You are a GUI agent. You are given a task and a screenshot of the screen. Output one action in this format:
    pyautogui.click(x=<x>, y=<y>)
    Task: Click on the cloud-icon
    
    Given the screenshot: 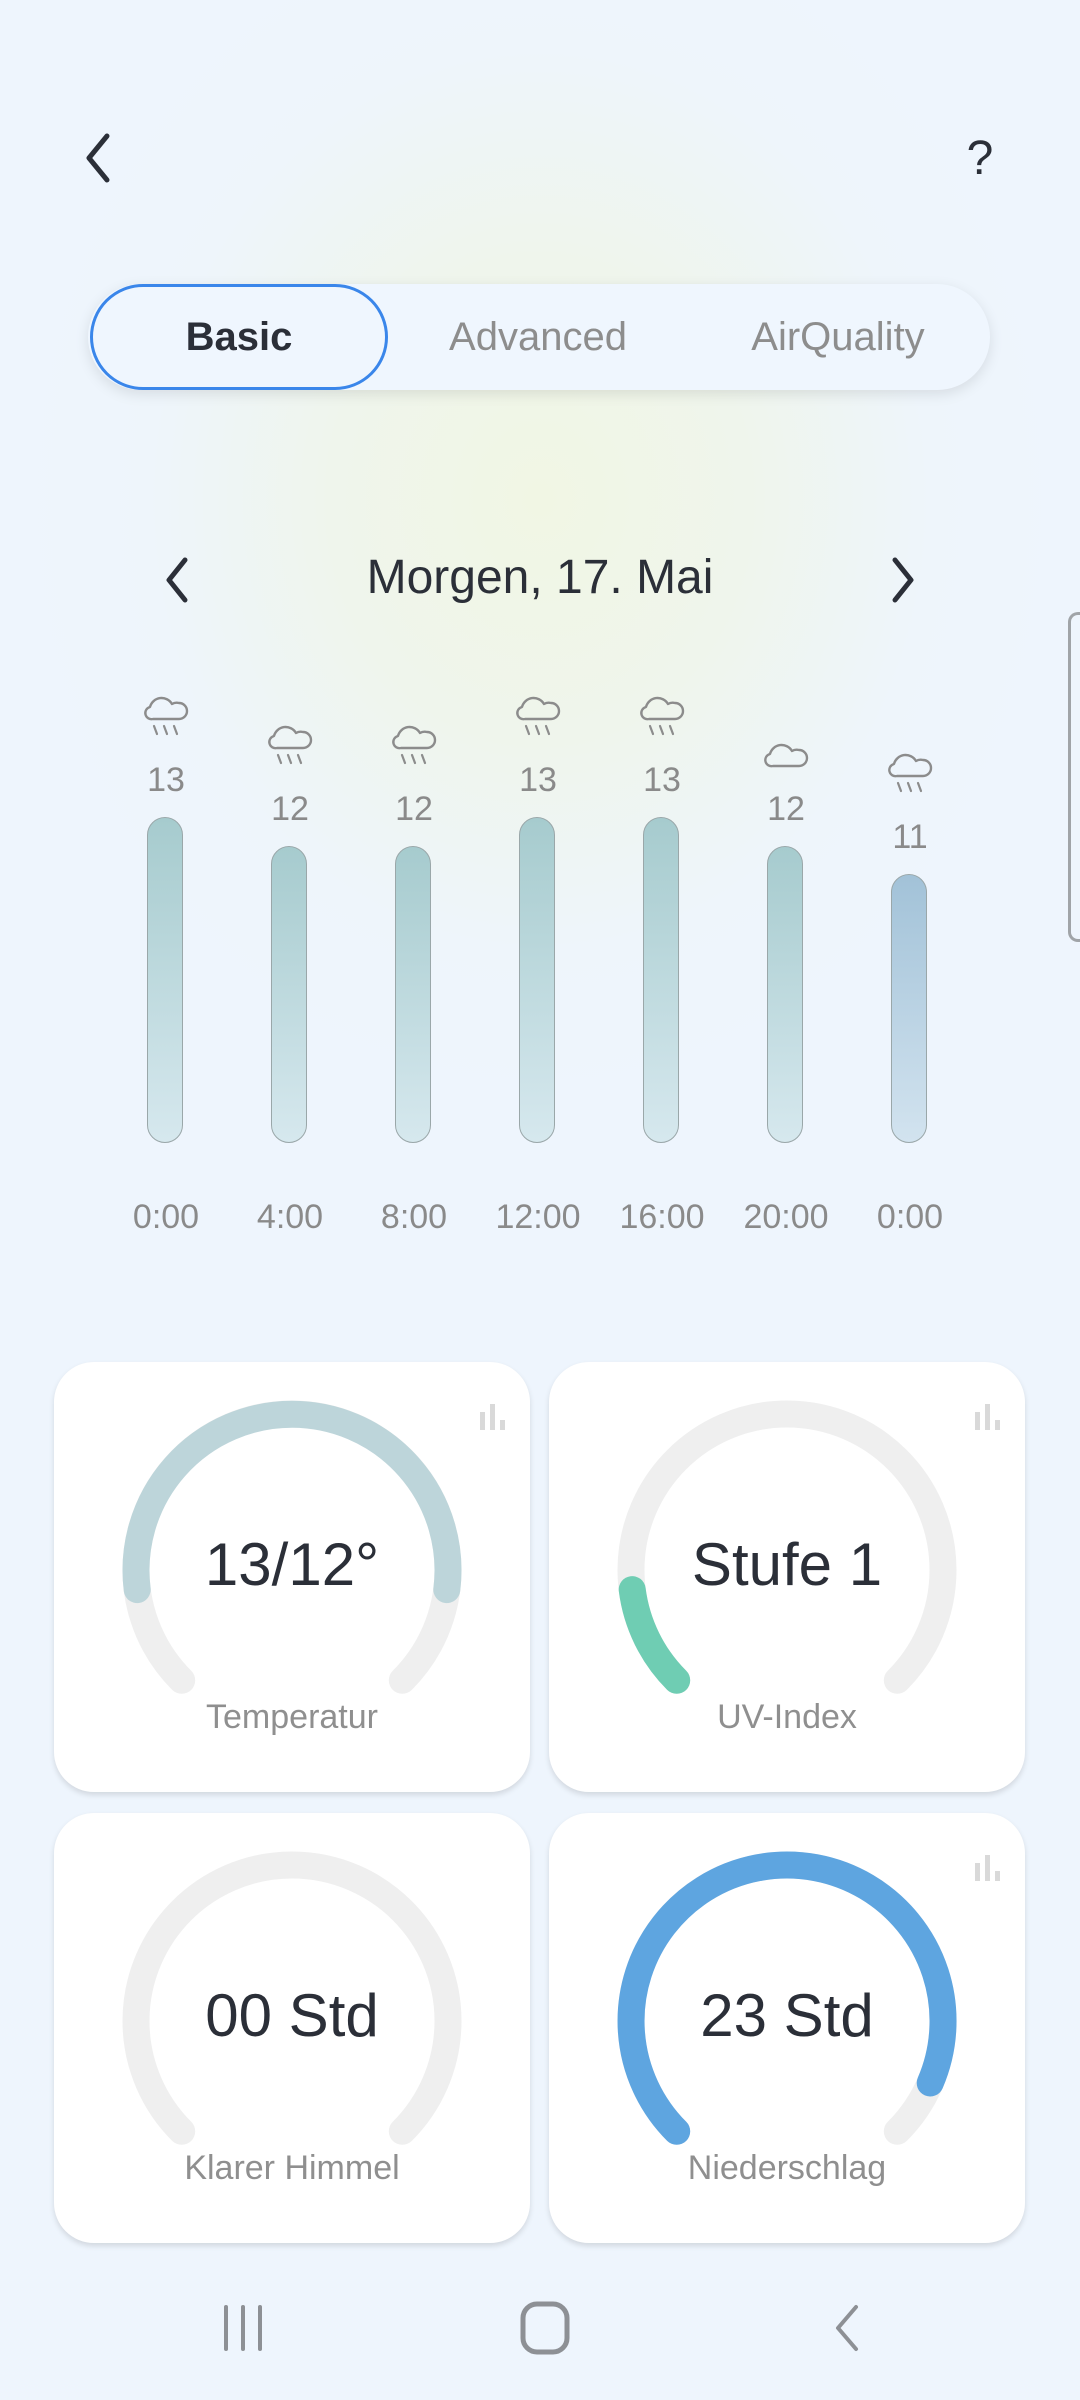 What is the action you would take?
    pyautogui.click(x=786, y=755)
    